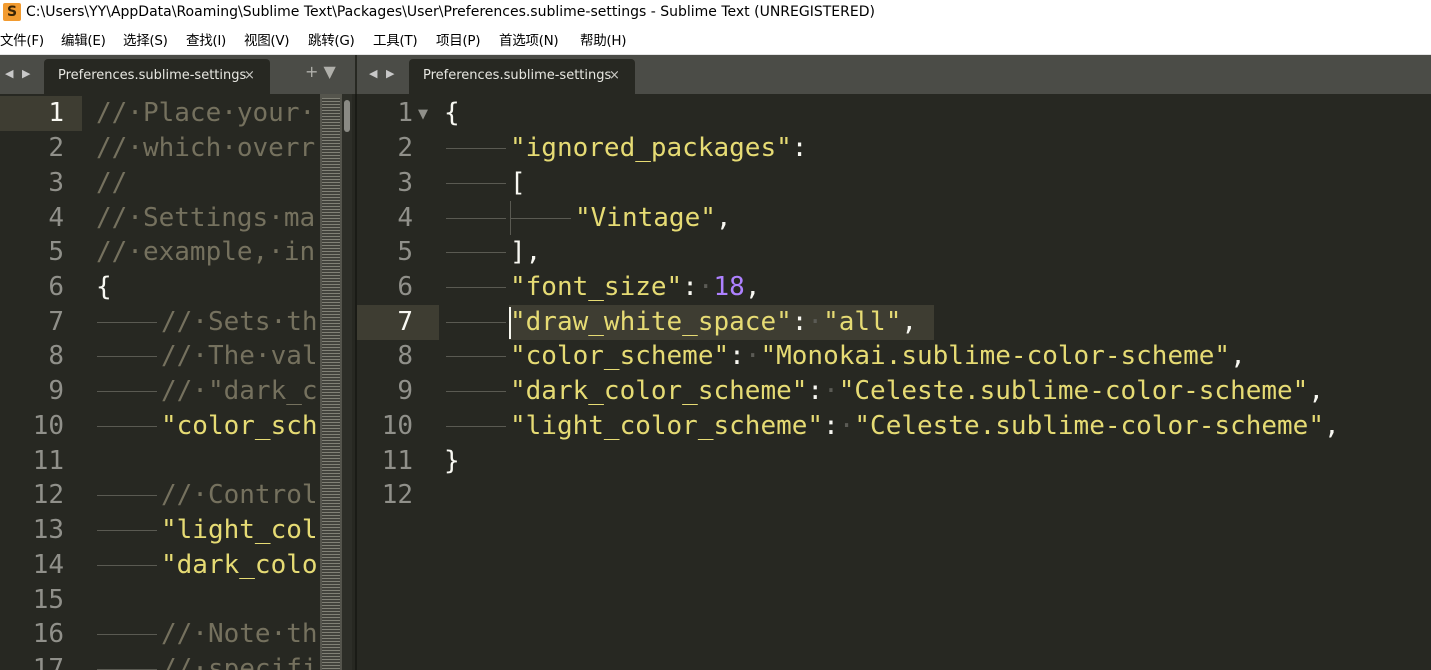 This screenshot has height=670, width=1431. I want to click on tab-right-preferences: Preferences.sublime-settings ×, so click(522, 76).